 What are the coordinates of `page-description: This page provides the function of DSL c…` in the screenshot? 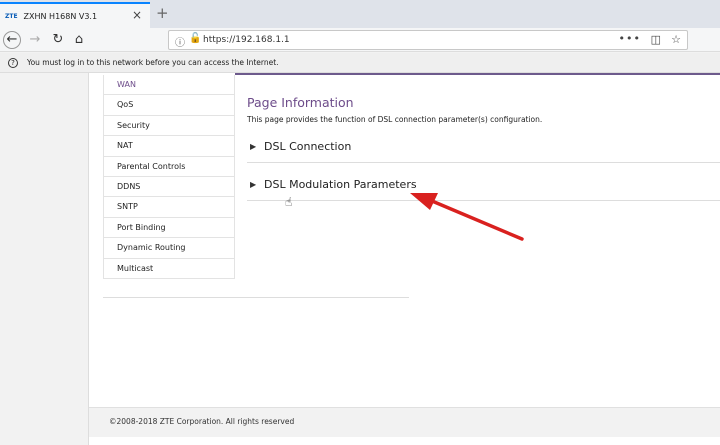 It's located at (395, 119).